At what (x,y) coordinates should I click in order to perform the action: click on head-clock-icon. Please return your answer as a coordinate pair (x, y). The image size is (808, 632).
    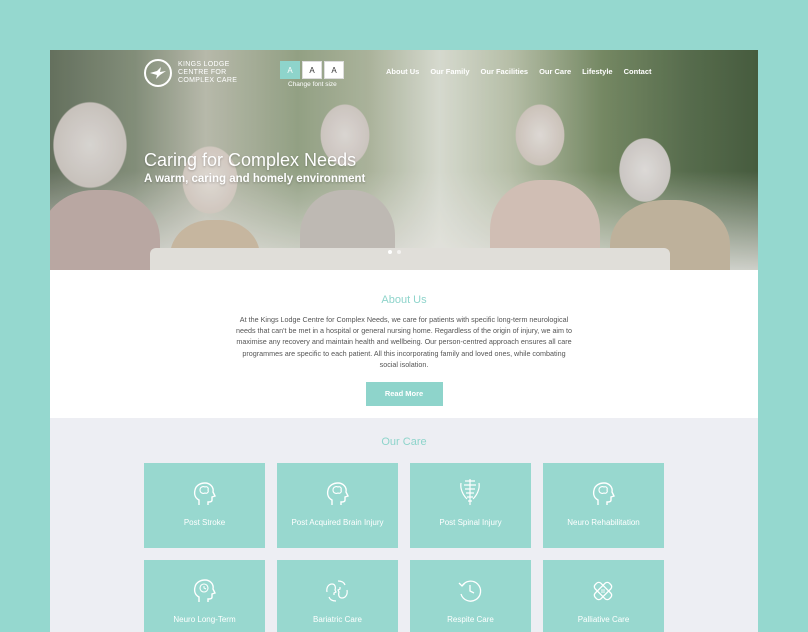
    Looking at the image, I should click on (204, 590).